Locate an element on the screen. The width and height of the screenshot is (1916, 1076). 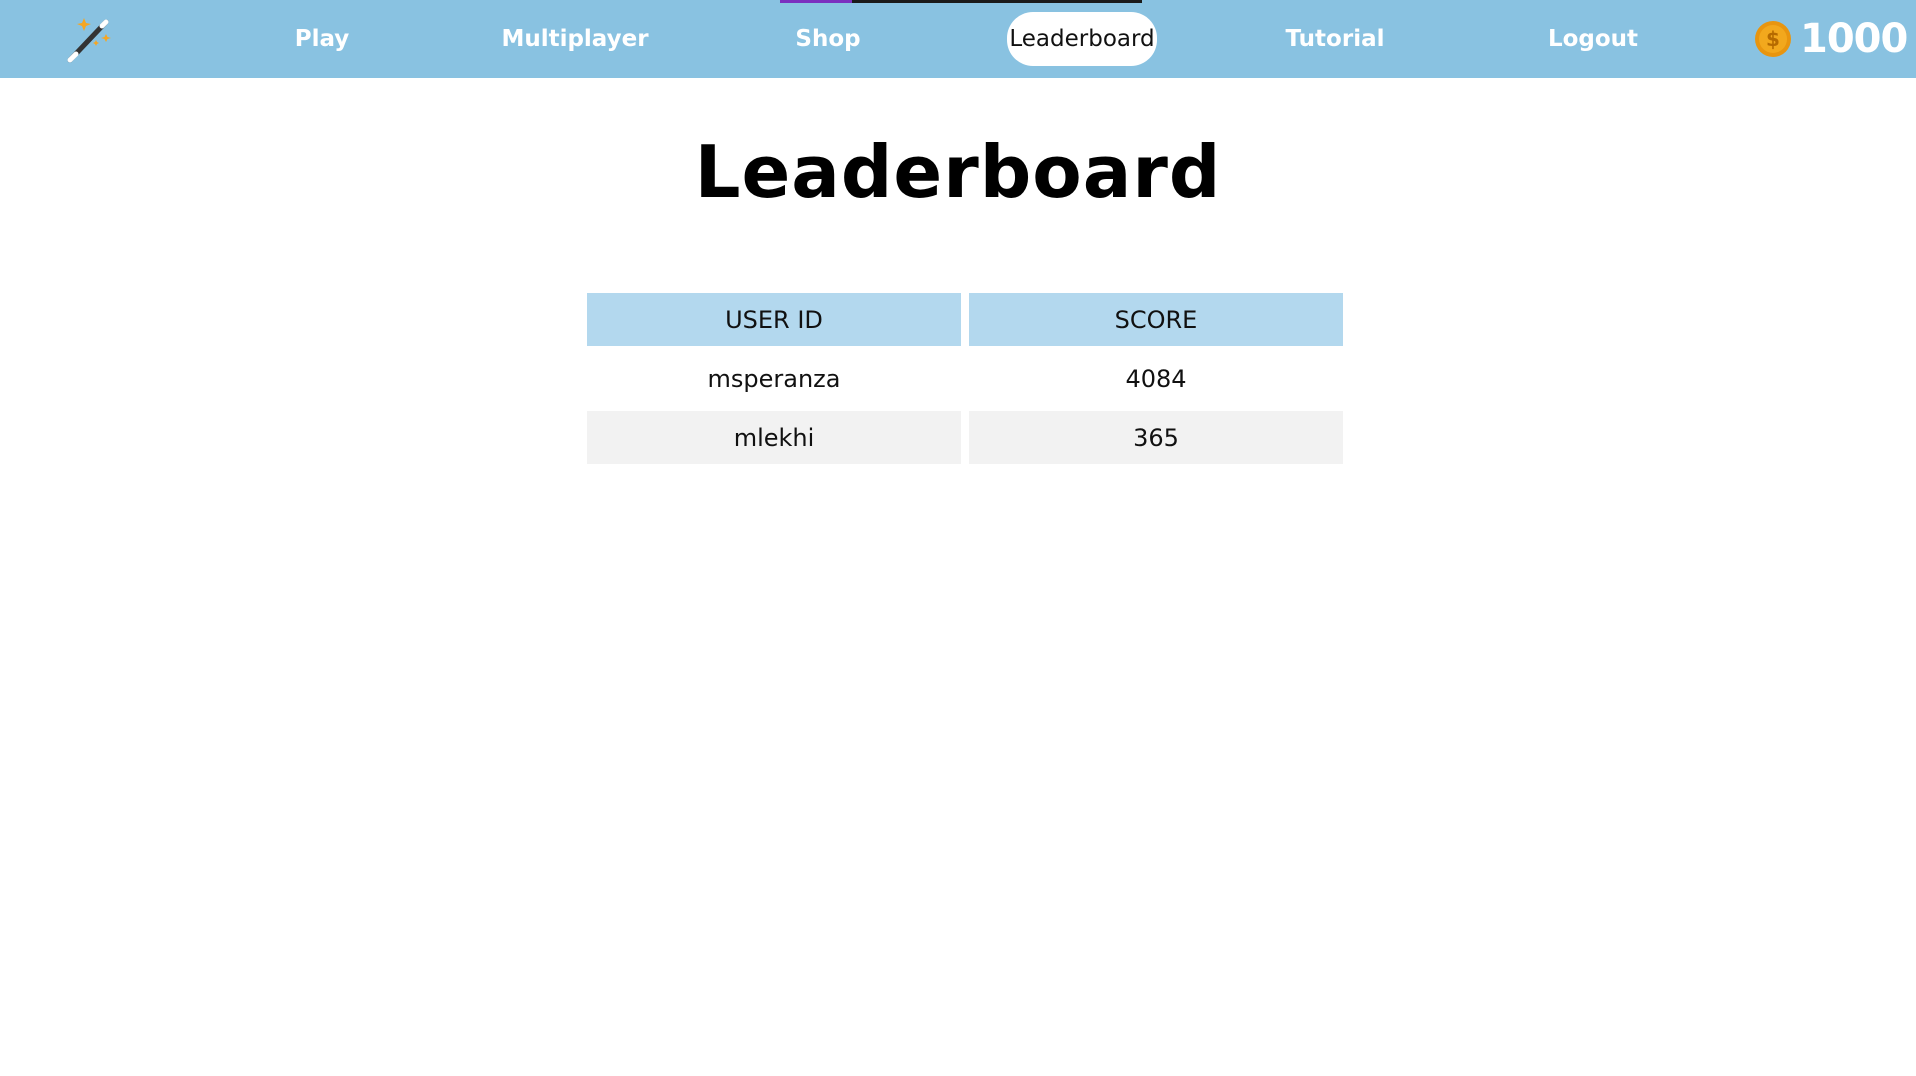
nav-multiplayer: Multiplayer is located at coordinates (575, 39).